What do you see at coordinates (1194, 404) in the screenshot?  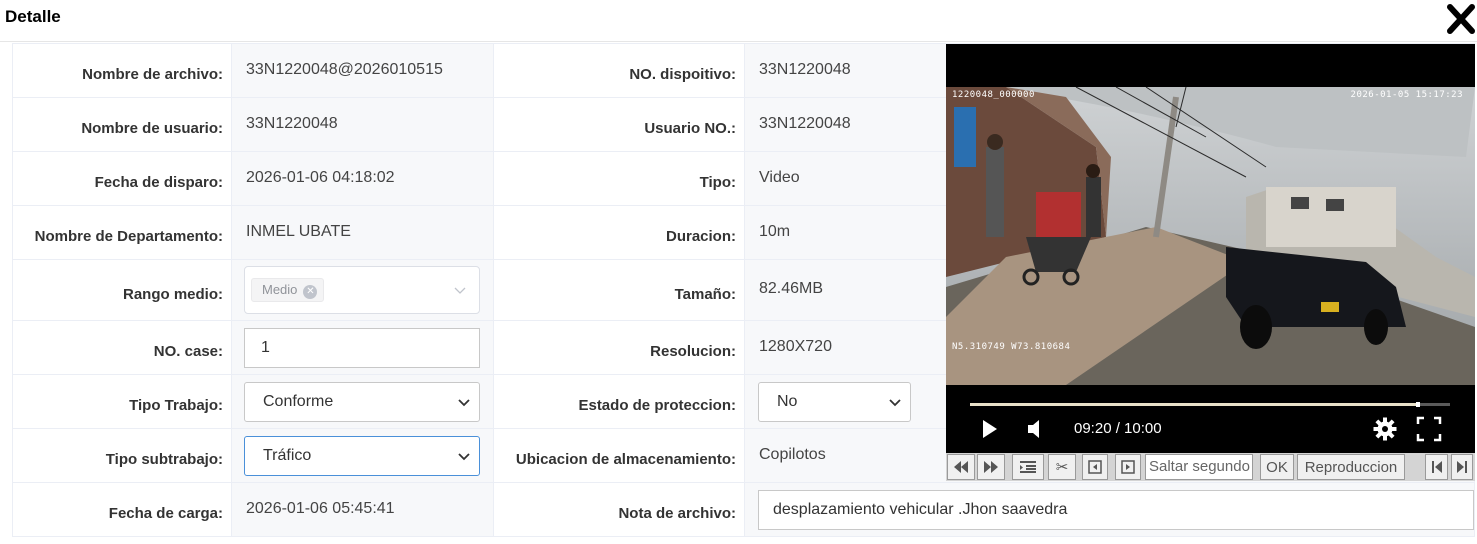 I see `seek-bar-fill` at bounding box center [1194, 404].